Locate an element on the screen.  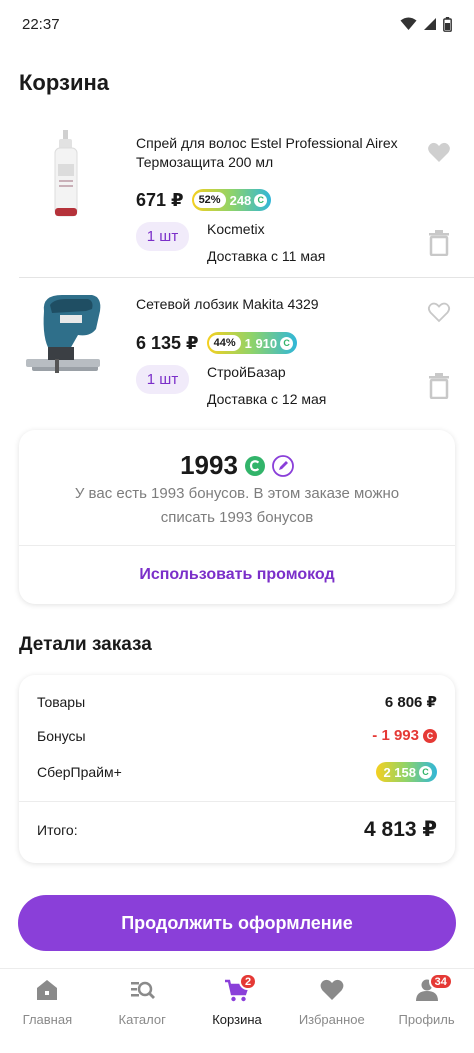
wifi-icon is located at coordinates (408, 23).